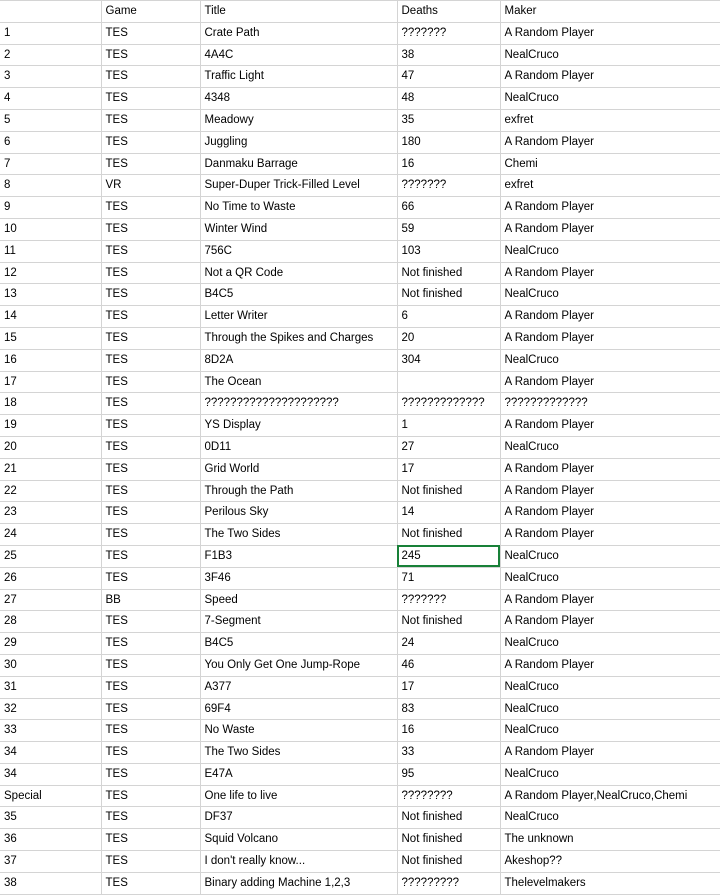 This screenshot has width=720, height=895. I want to click on cell-deaths: 47, so click(449, 77).